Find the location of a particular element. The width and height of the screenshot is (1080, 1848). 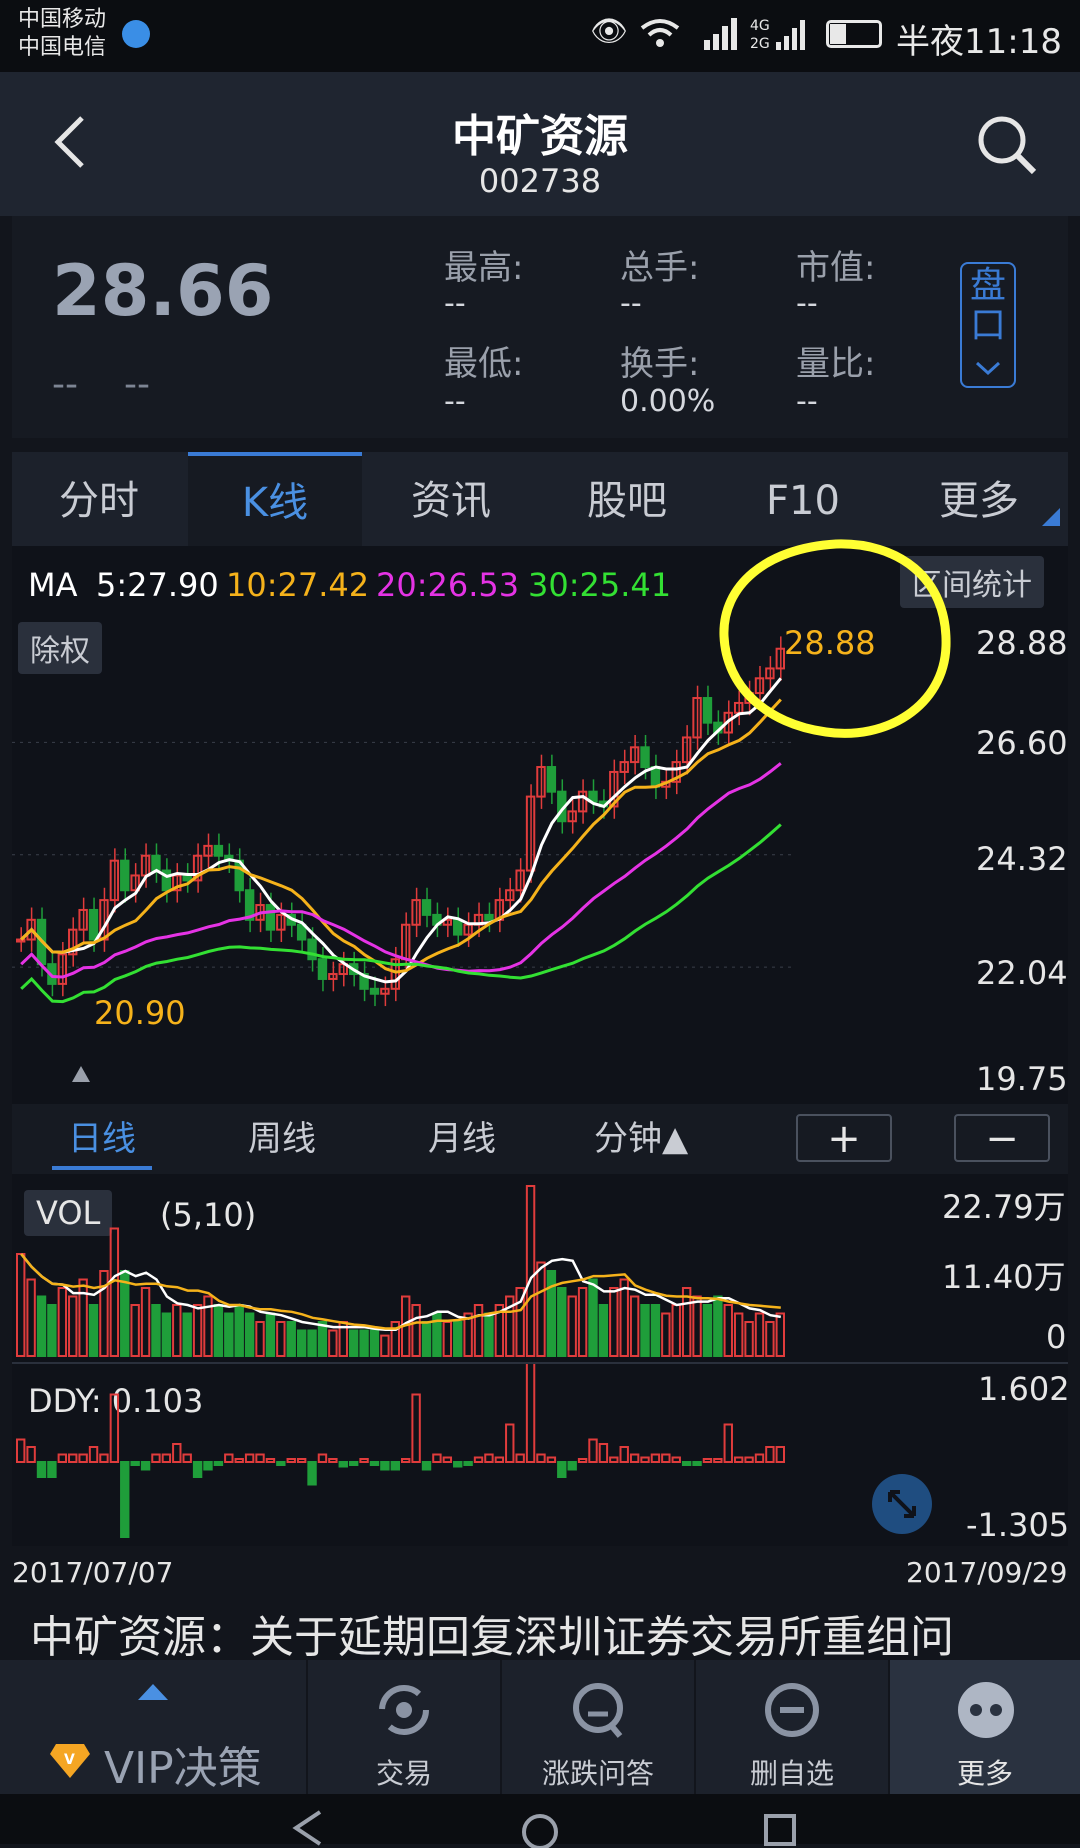

market-cap-value: -- is located at coordinates (807, 303).